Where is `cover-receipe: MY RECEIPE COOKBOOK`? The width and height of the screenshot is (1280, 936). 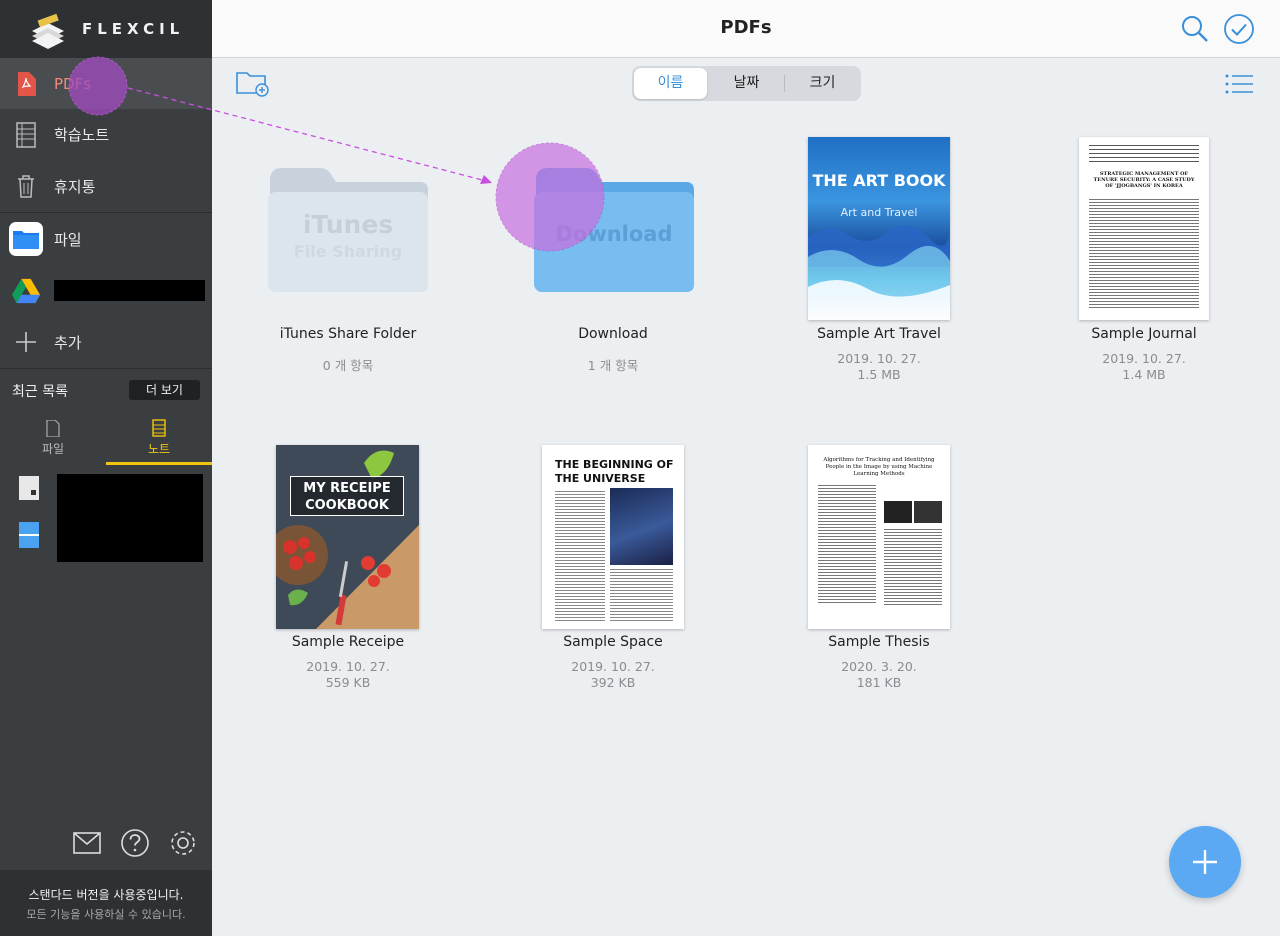 cover-receipe: MY RECEIPE COOKBOOK is located at coordinates (347, 537).